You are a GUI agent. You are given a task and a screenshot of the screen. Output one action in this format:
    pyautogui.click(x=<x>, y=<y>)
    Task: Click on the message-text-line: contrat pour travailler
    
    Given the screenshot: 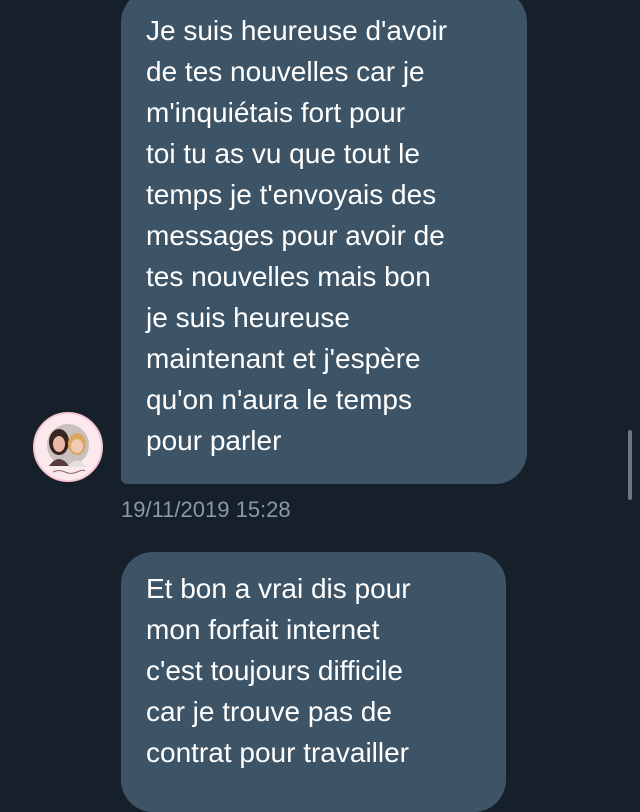 What is the action you would take?
    pyautogui.click(x=278, y=752)
    